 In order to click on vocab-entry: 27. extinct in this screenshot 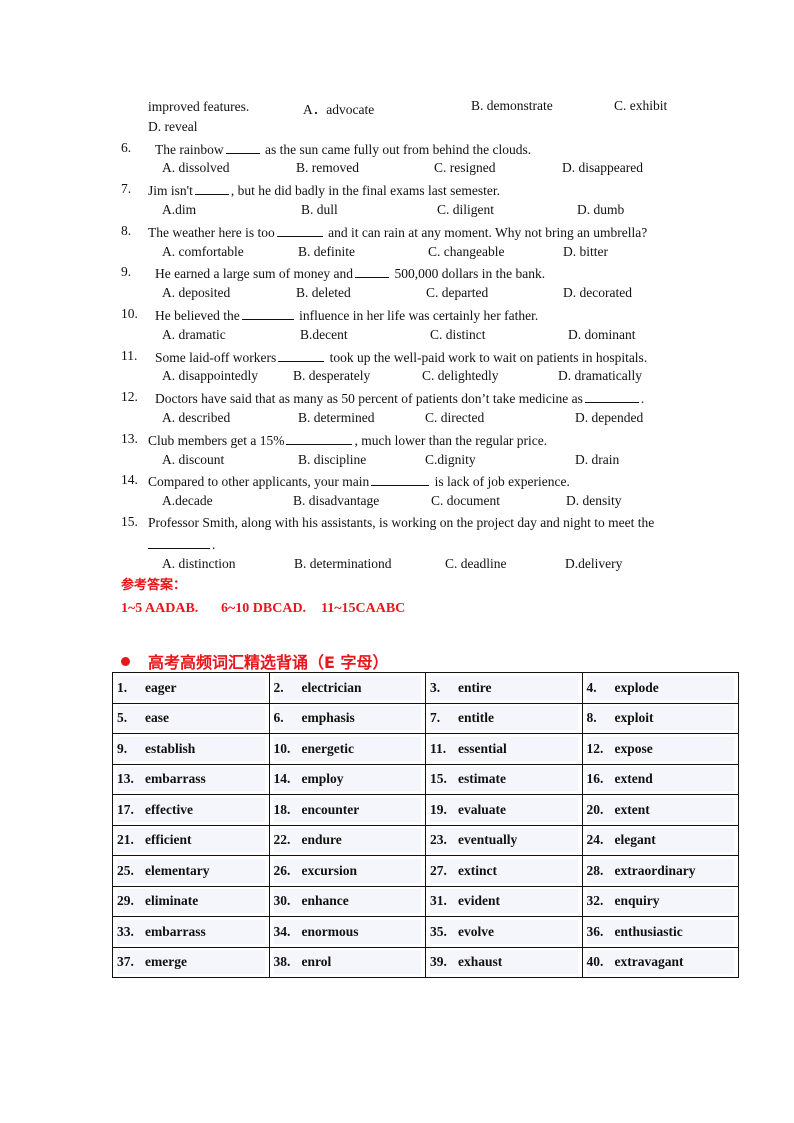, I will do `click(504, 870)`.